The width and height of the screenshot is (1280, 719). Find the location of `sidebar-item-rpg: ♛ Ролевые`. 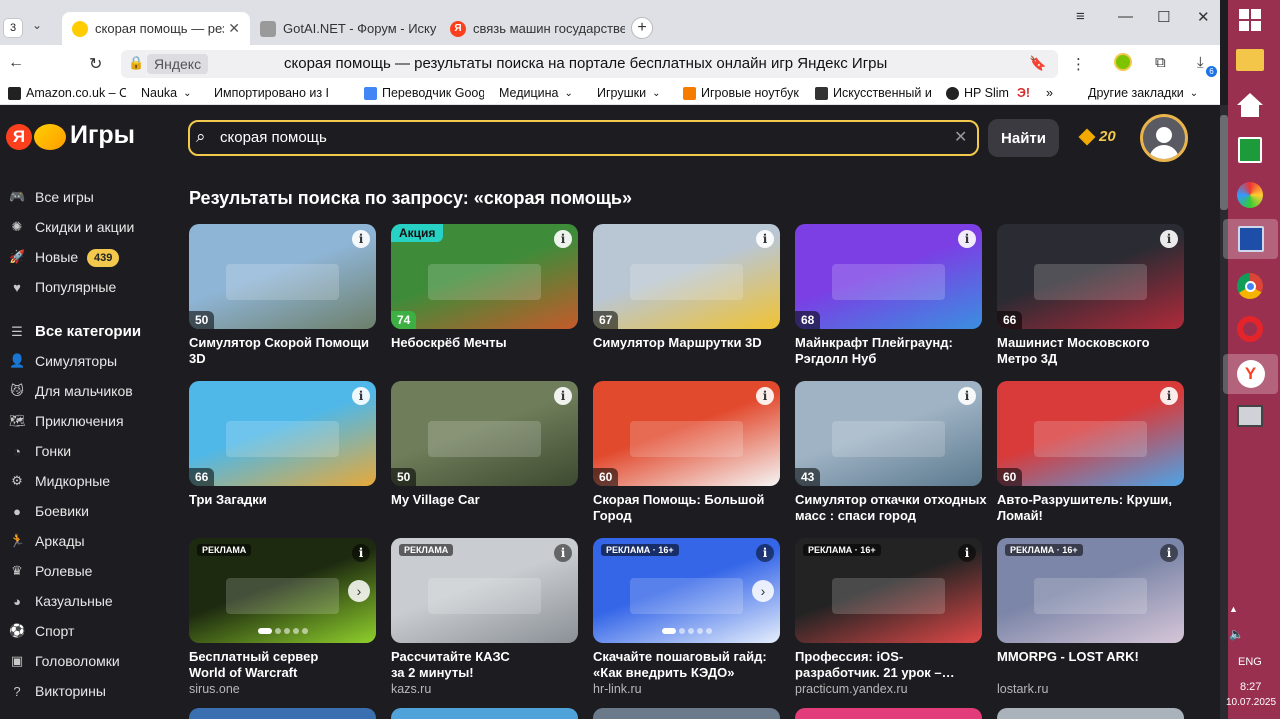

sidebar-item-rpg: ♛ Ролевые is located at coordinates (50, 571).